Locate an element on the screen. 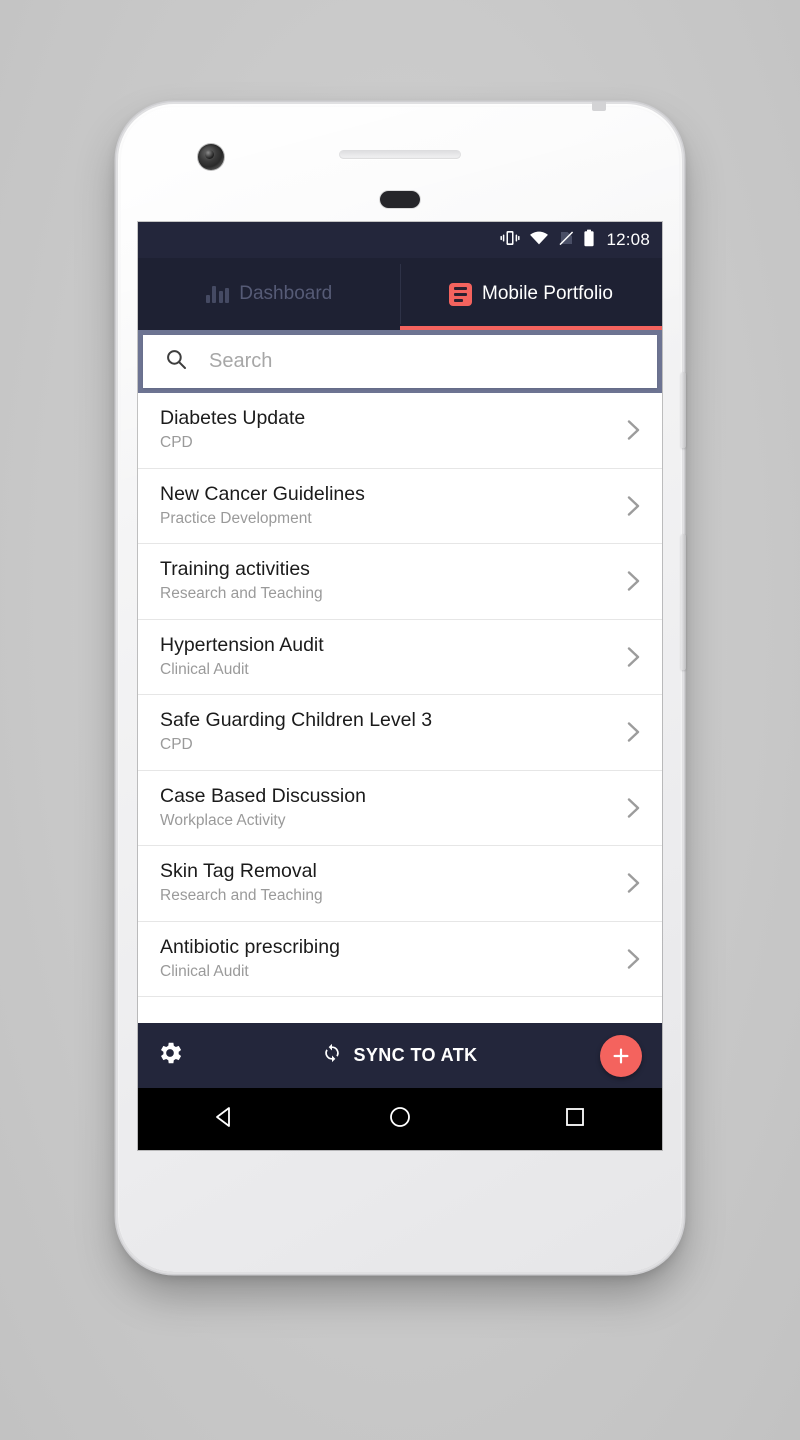 The width and height of the screenshot is (800, 1440). tab-bar: Dashboard Mobile Portfolio is located at coordinates (400, 294).